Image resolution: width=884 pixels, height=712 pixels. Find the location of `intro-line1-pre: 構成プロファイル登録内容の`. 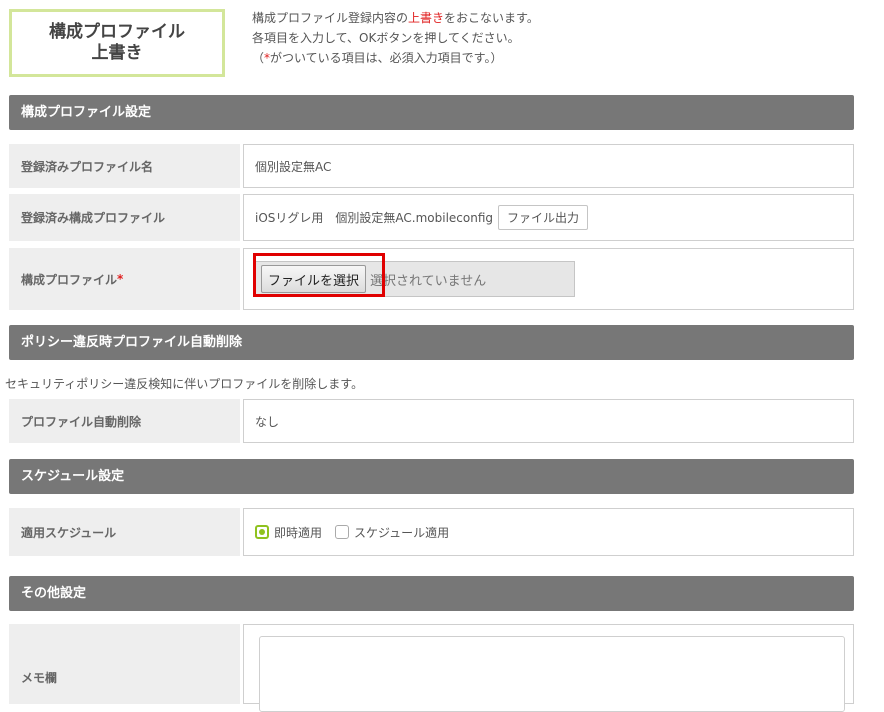

intro-line1-pre: 構成プロファイル登録内容の is located at coordinates (330, 18).